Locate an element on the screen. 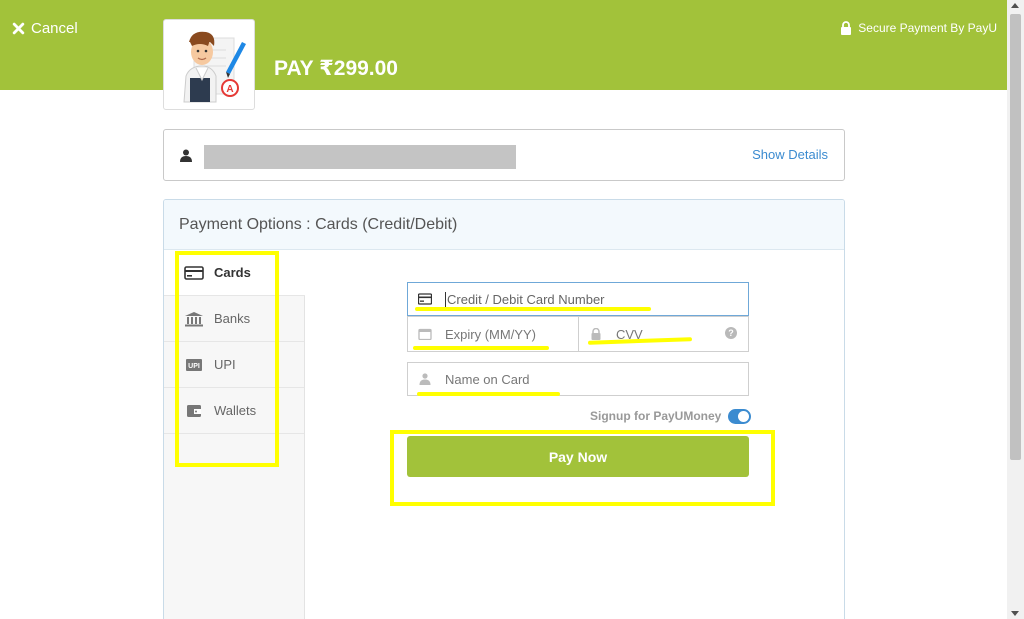  page-scrollbar is located at coordinates (1015, 309).